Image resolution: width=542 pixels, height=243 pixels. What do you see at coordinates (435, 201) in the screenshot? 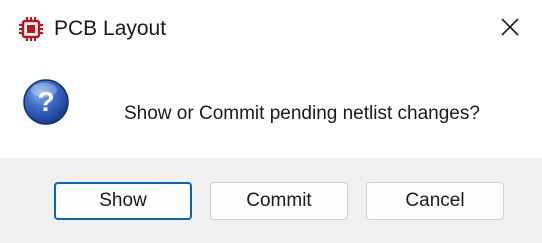
I see `cancel-button: Cancel` at bounding box center [435, 201].